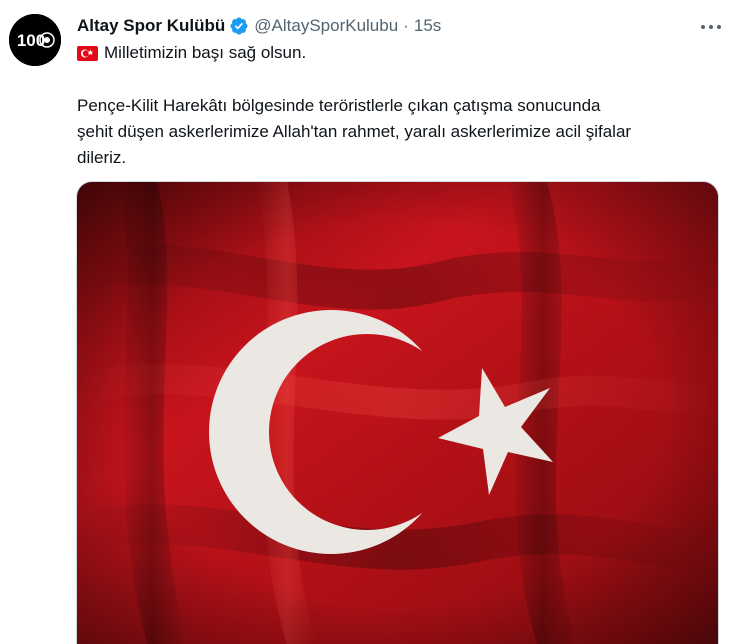 This screenshot has height=644, width=748. I want to click on tweet-body-line: dileriz., so click(102, 157).